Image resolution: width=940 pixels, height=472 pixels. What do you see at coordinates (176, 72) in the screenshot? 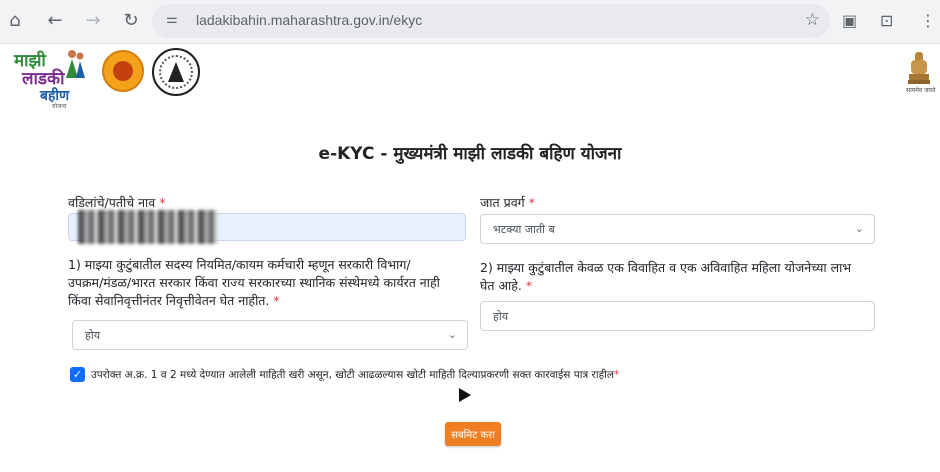
I see `women-child-dept-logo-icon` at bounding box center [176, 72].